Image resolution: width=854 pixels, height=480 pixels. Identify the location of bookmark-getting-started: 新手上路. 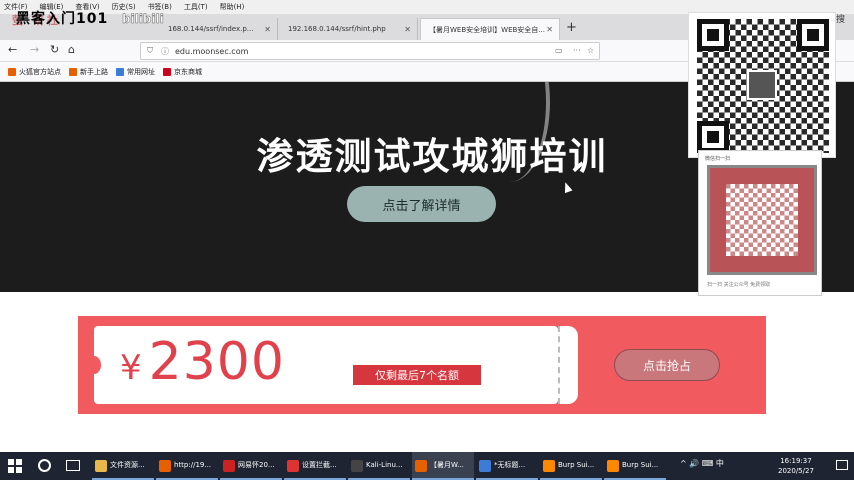
(88, 72).